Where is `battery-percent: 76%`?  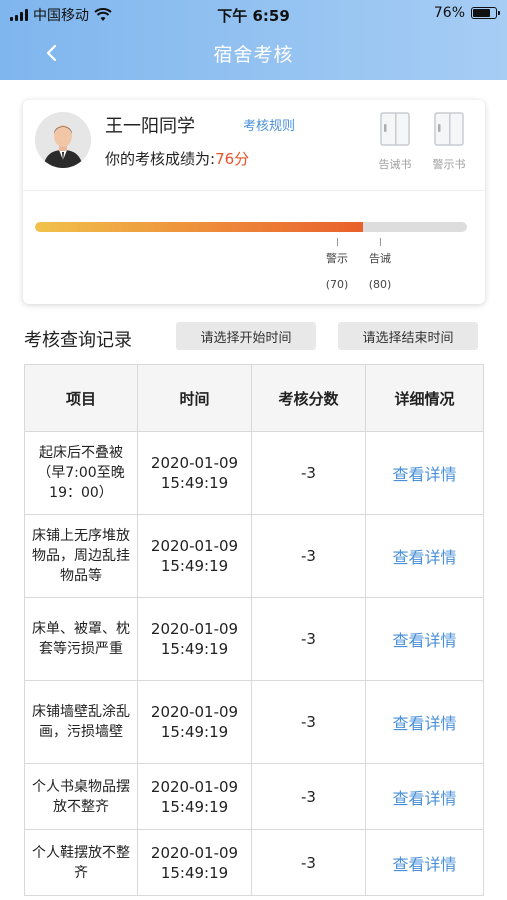 battery-percent: 76% is located at coordinates (449, 13).